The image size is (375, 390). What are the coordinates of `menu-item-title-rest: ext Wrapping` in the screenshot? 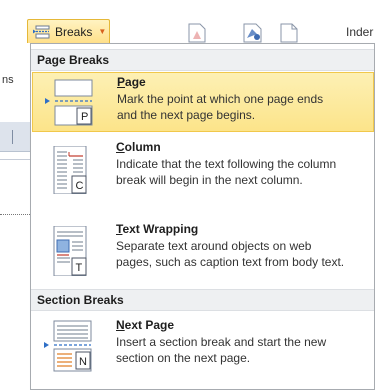 It's located at (160, 229).